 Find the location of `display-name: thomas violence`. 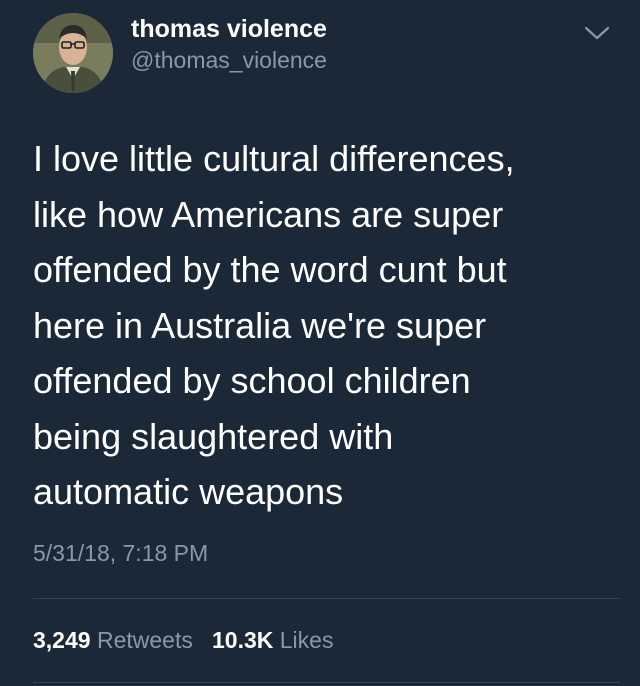

display-name: thomas violence is located at coordinates (229, 29).